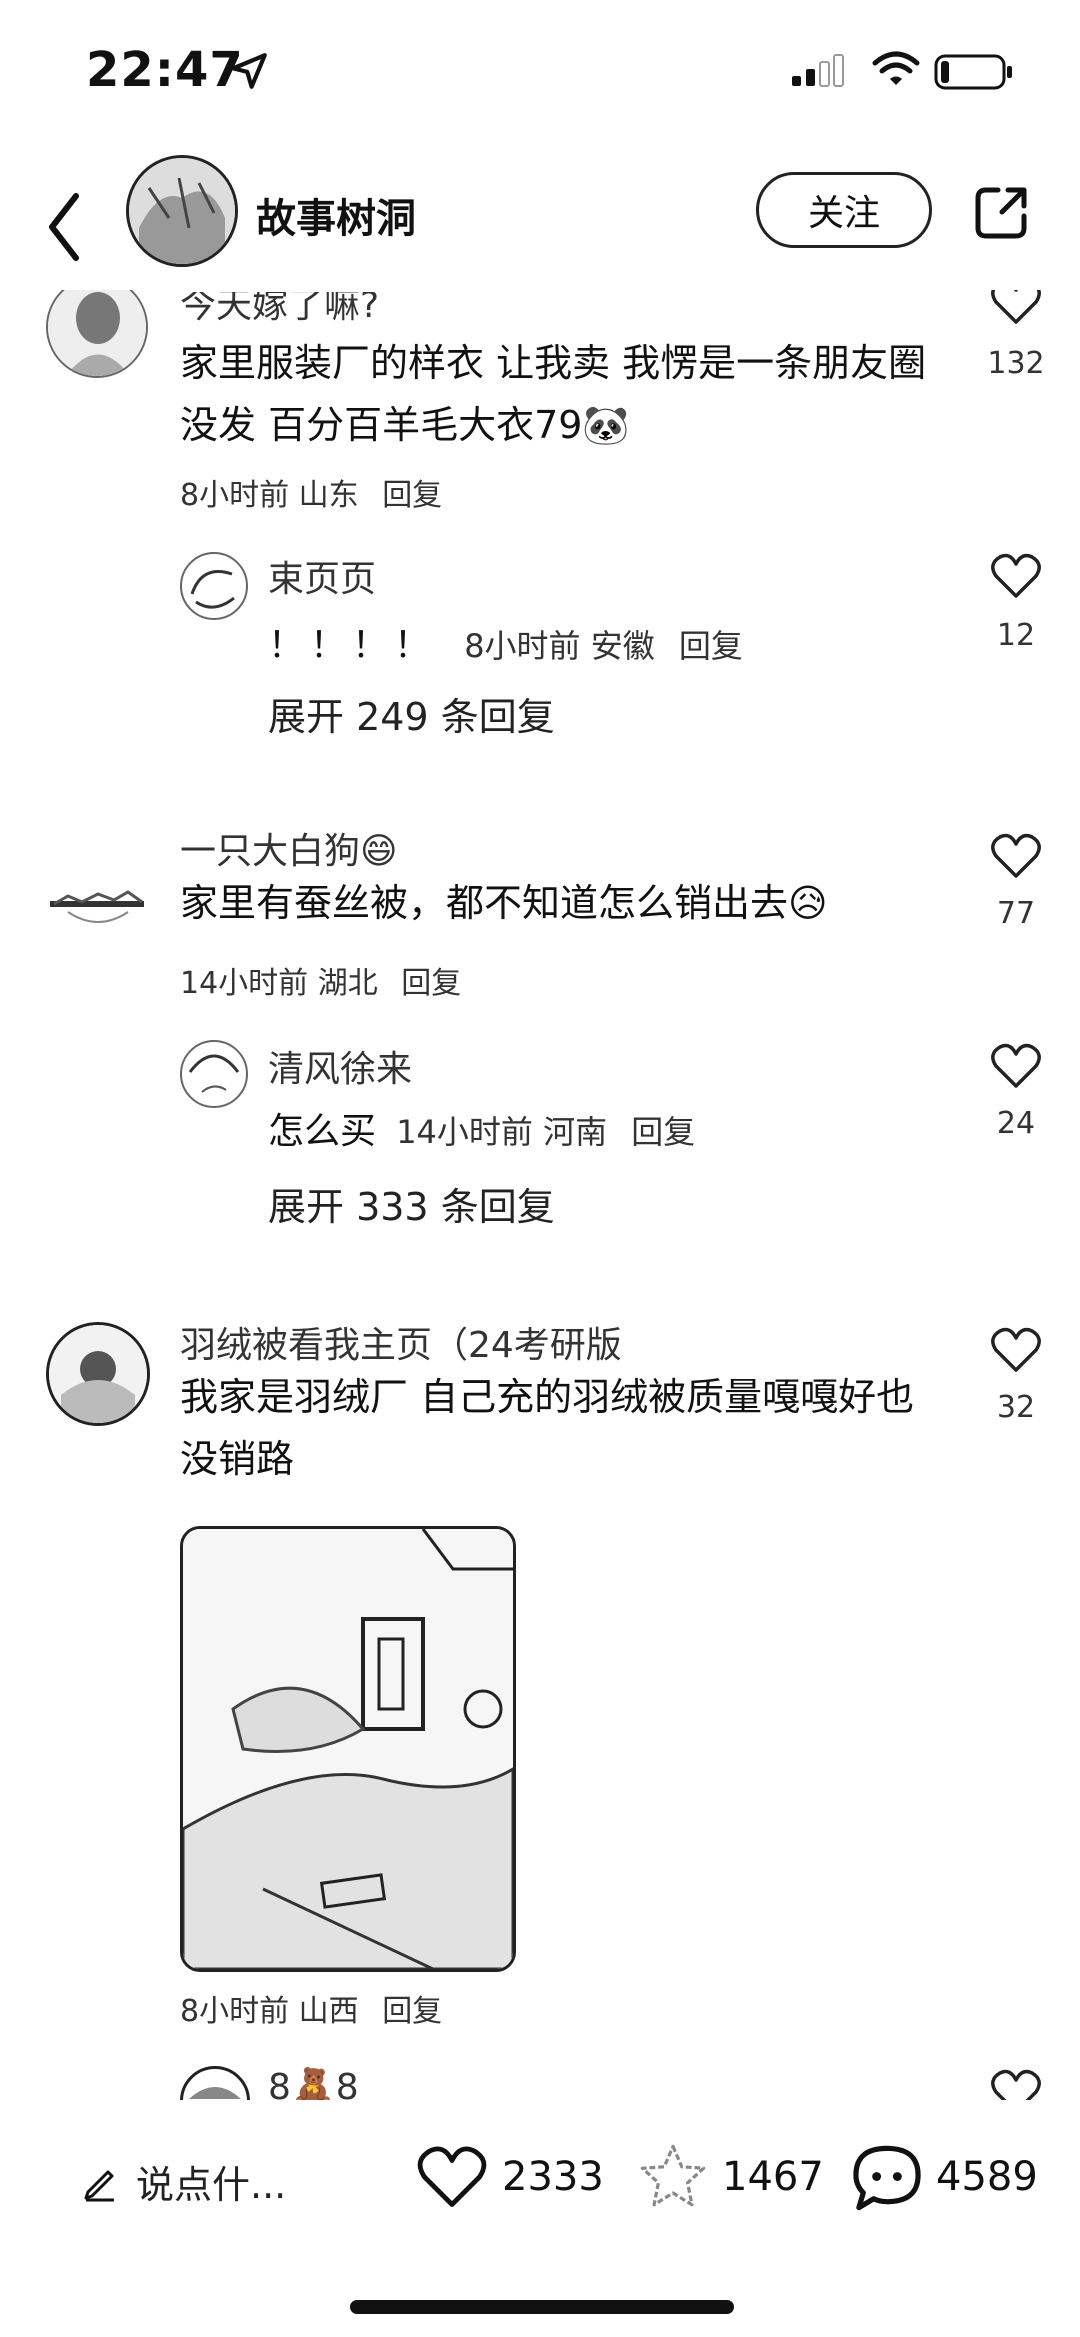 The width and height of the screenshot is (1080, 2337). I want to click on like-count: 32, so click(1016, 1407).